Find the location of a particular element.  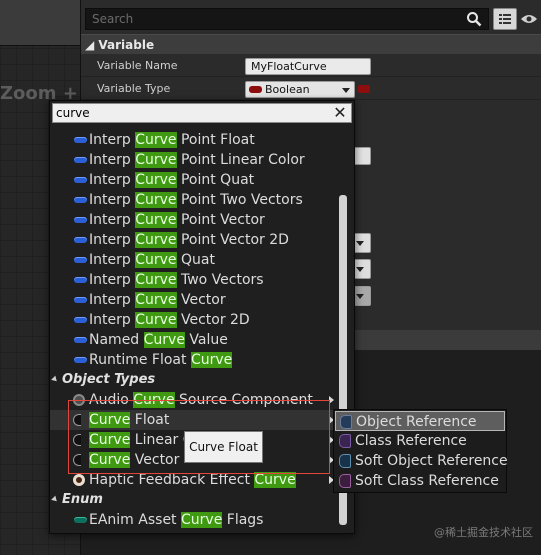

category-label: Object Types is located at coordinates (109, 379).